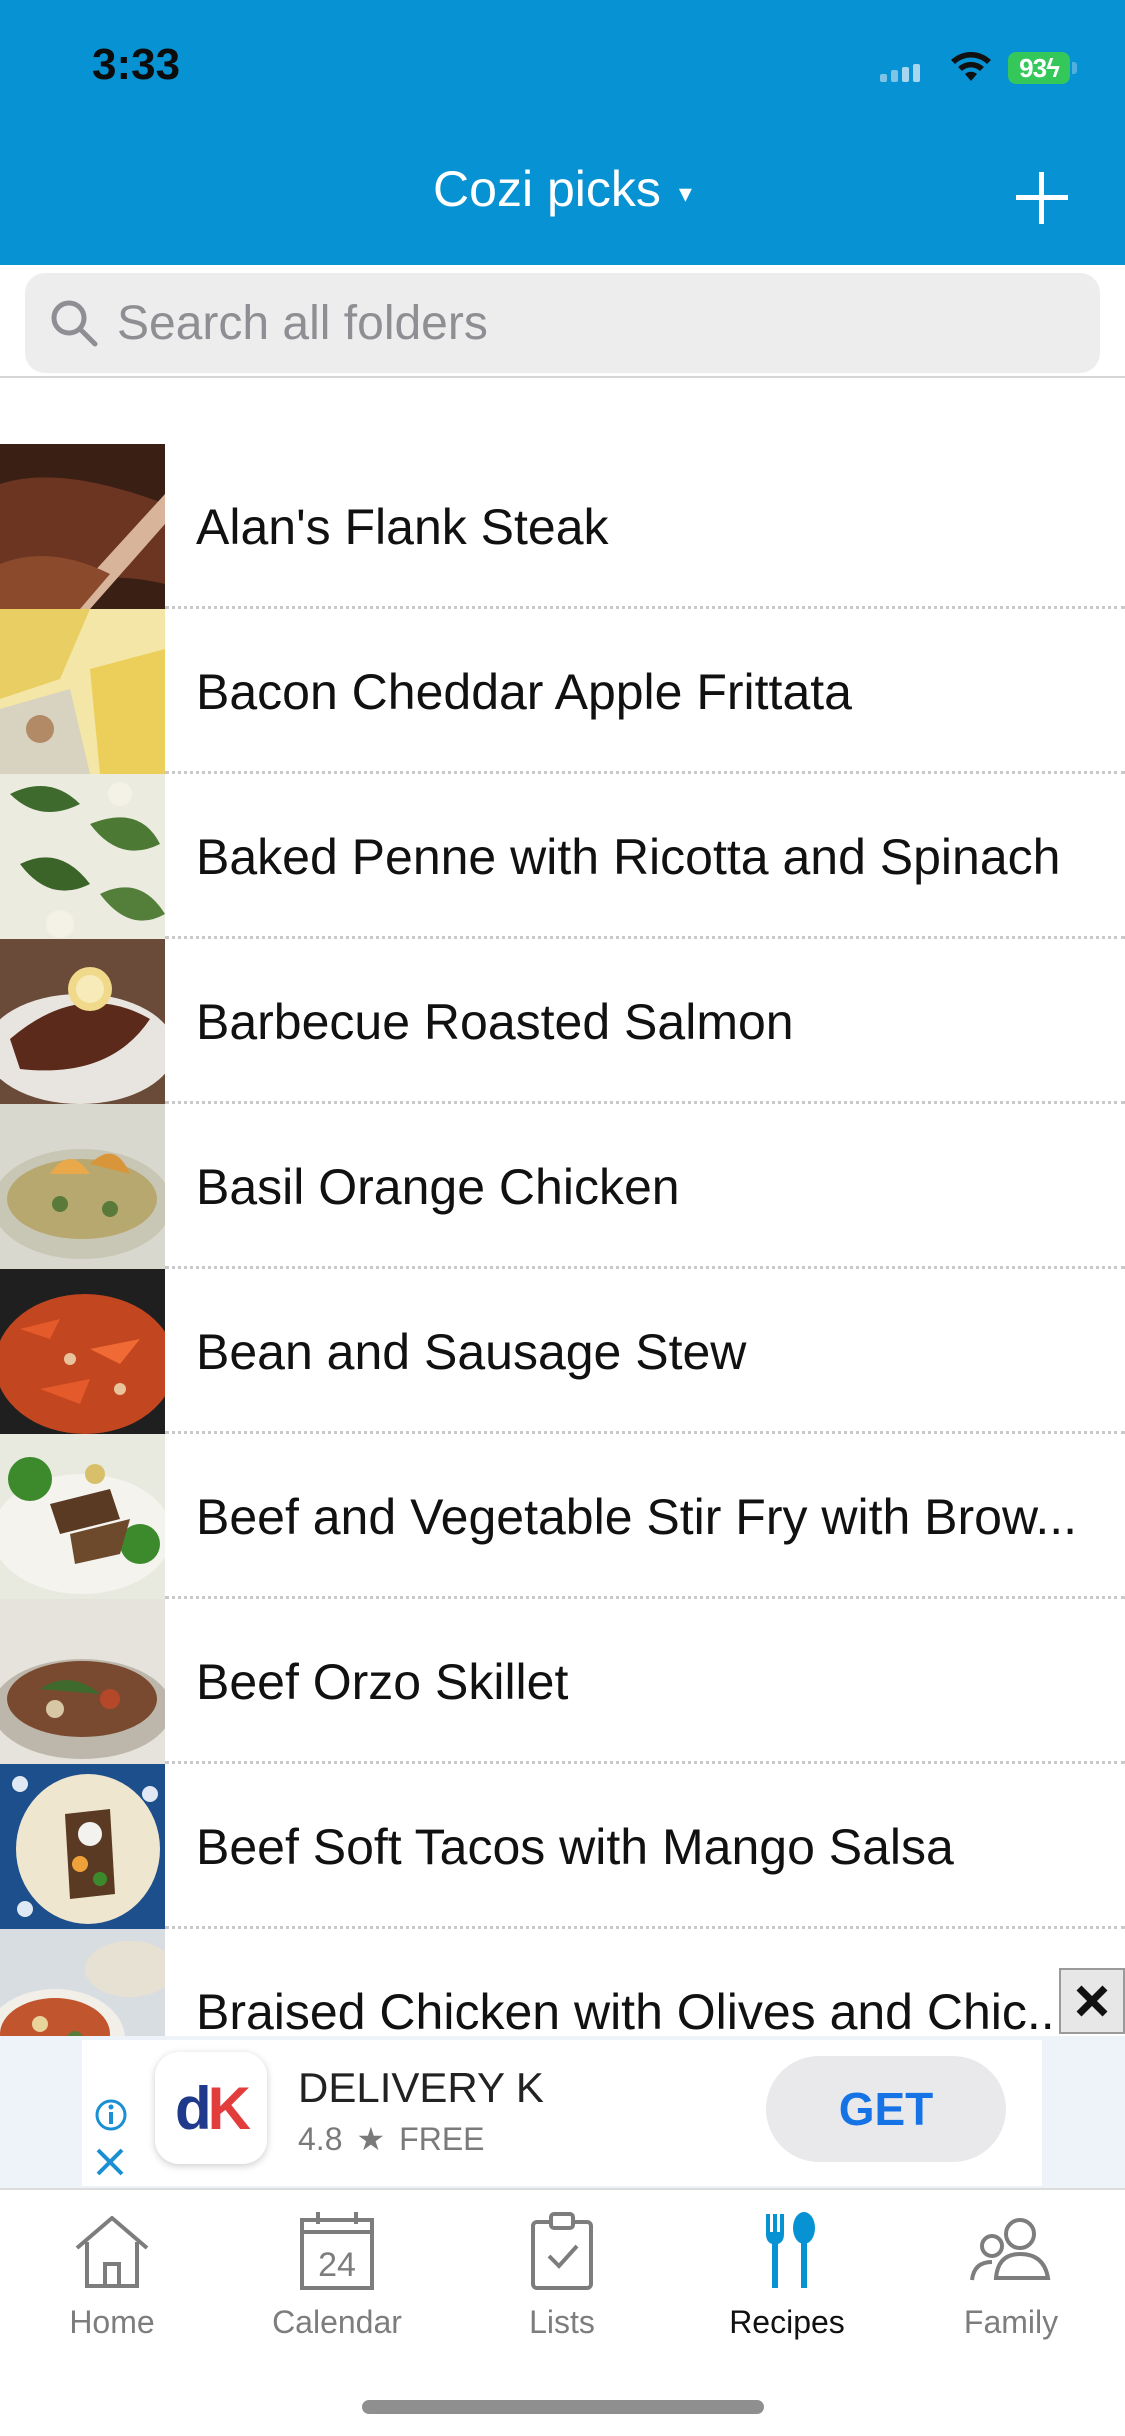 Image resolution: width=1125 pixels, height=2436 pixels. What do you see at coordinates (136, 64) in the screenshot?
I see `status-time: 3:33` at bounding box center [136, 64].